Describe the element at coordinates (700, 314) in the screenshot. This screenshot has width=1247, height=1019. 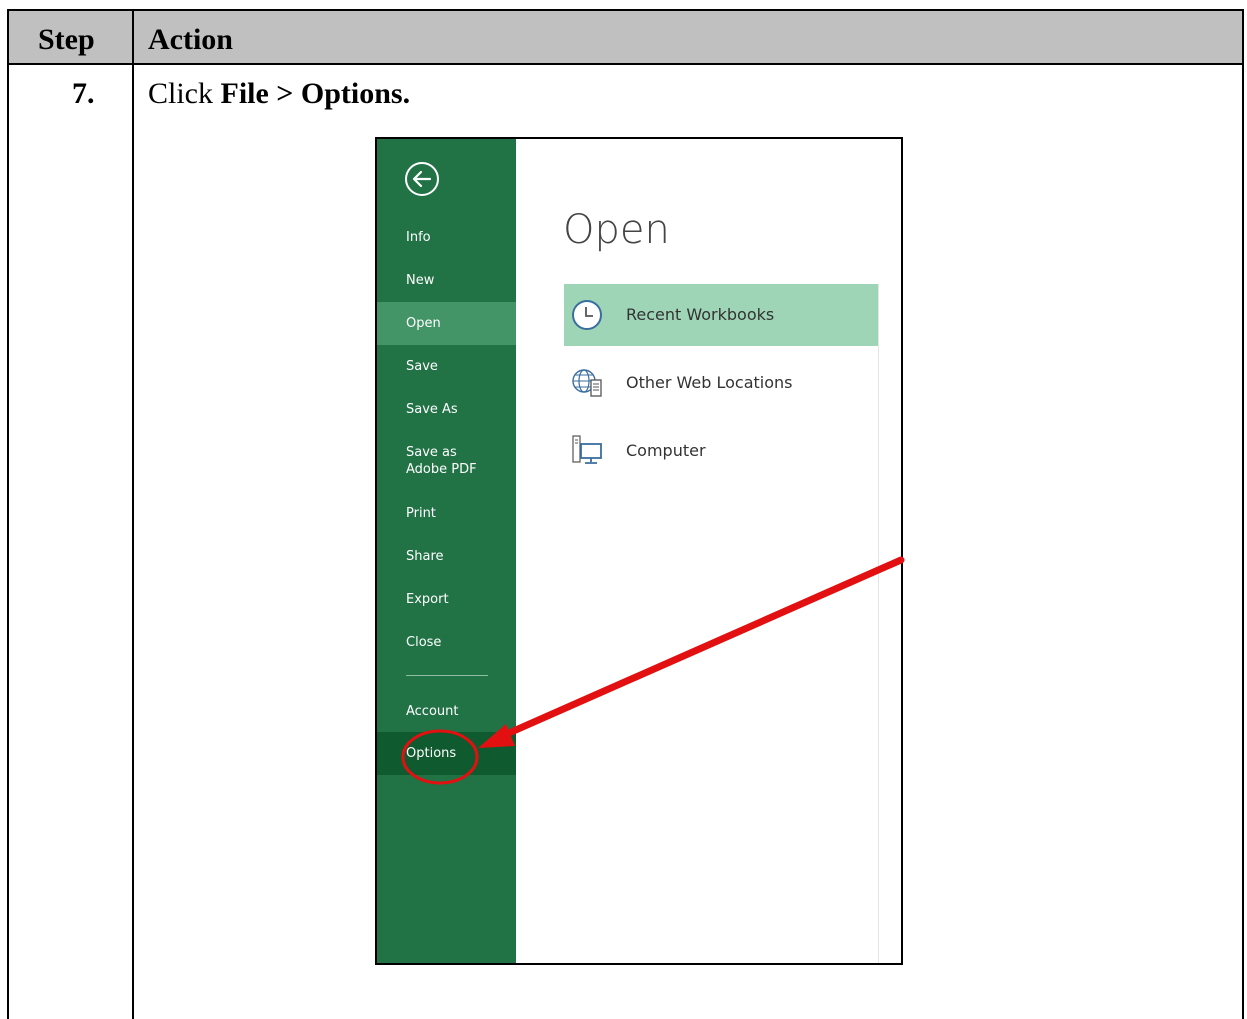
I see `location-label: Recent Workbooks` at that location.